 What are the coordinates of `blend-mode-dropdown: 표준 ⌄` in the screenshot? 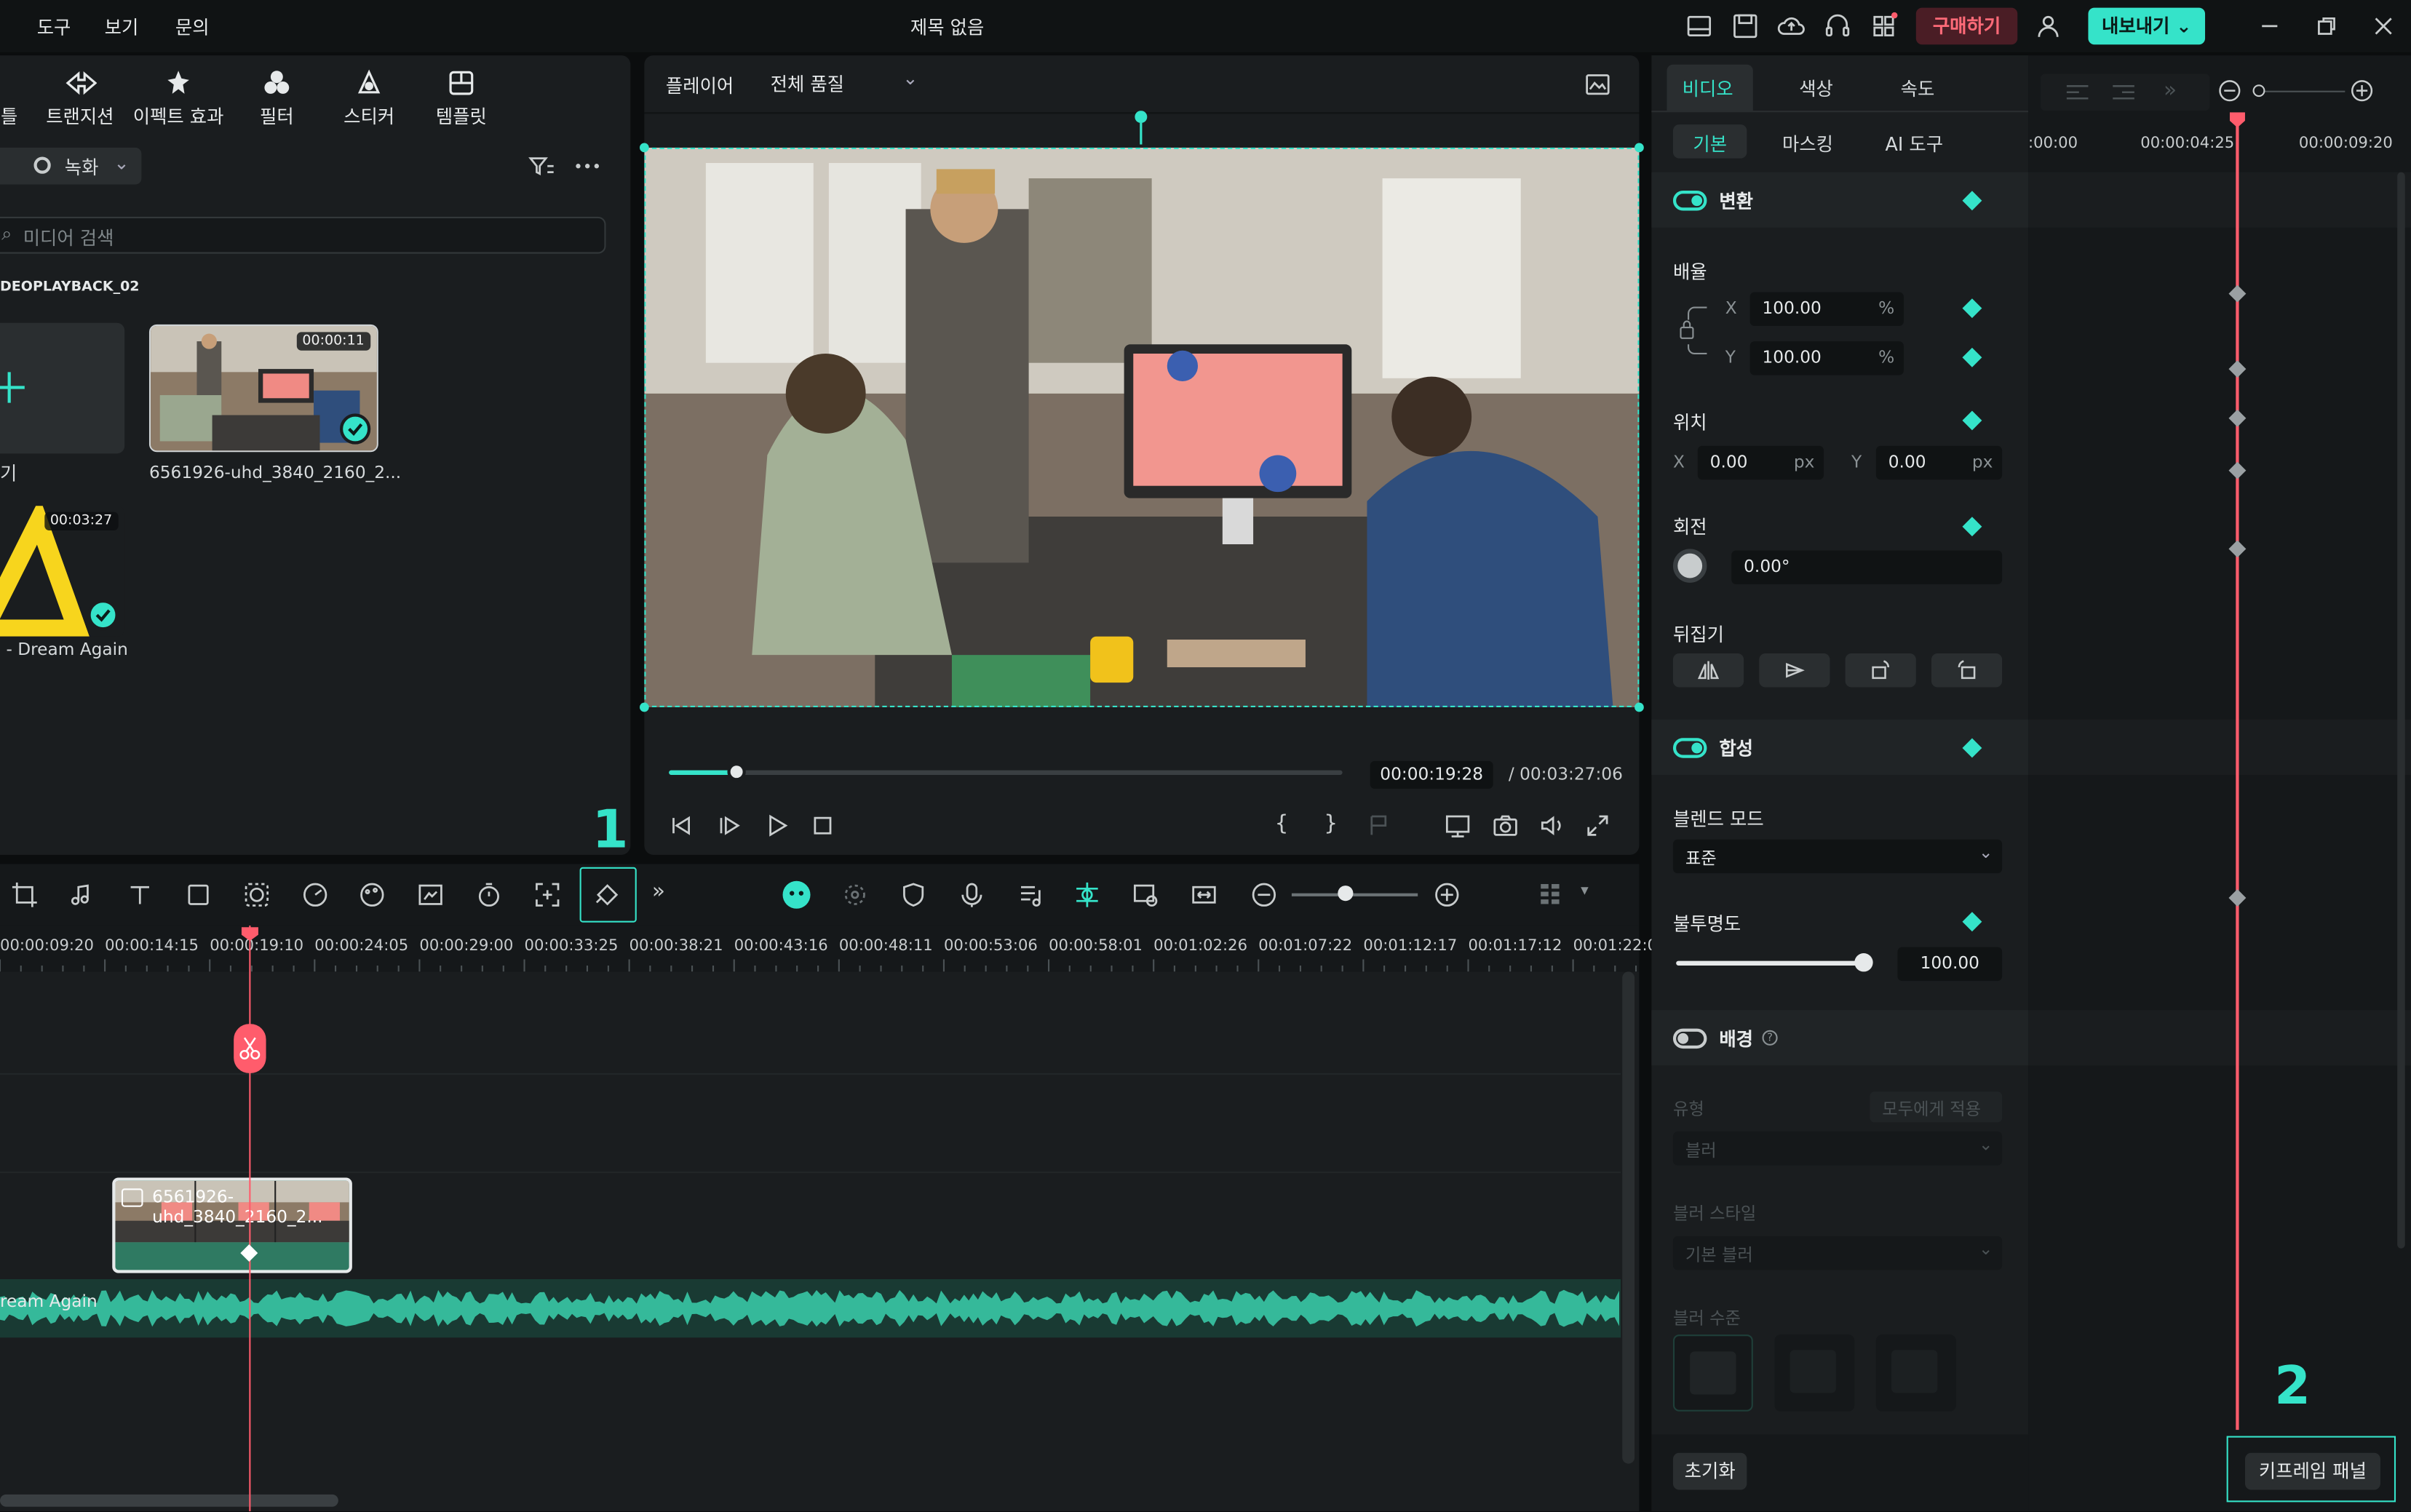 It's located at (1837, 856).